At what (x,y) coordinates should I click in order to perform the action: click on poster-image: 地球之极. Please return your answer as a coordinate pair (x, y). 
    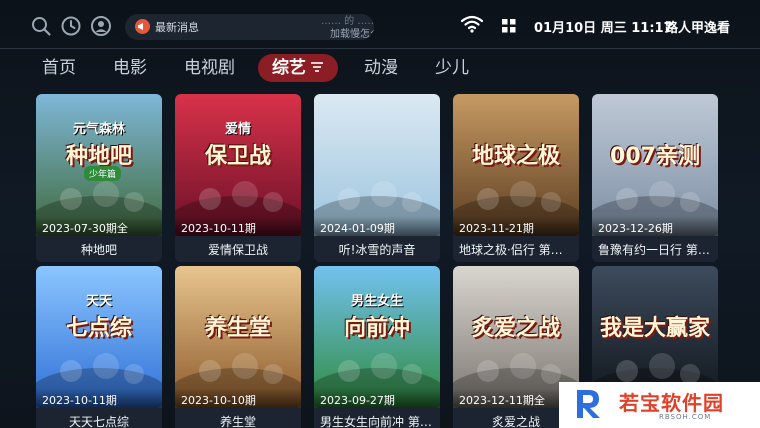
    Looking at the image, I should click on (516, 165).